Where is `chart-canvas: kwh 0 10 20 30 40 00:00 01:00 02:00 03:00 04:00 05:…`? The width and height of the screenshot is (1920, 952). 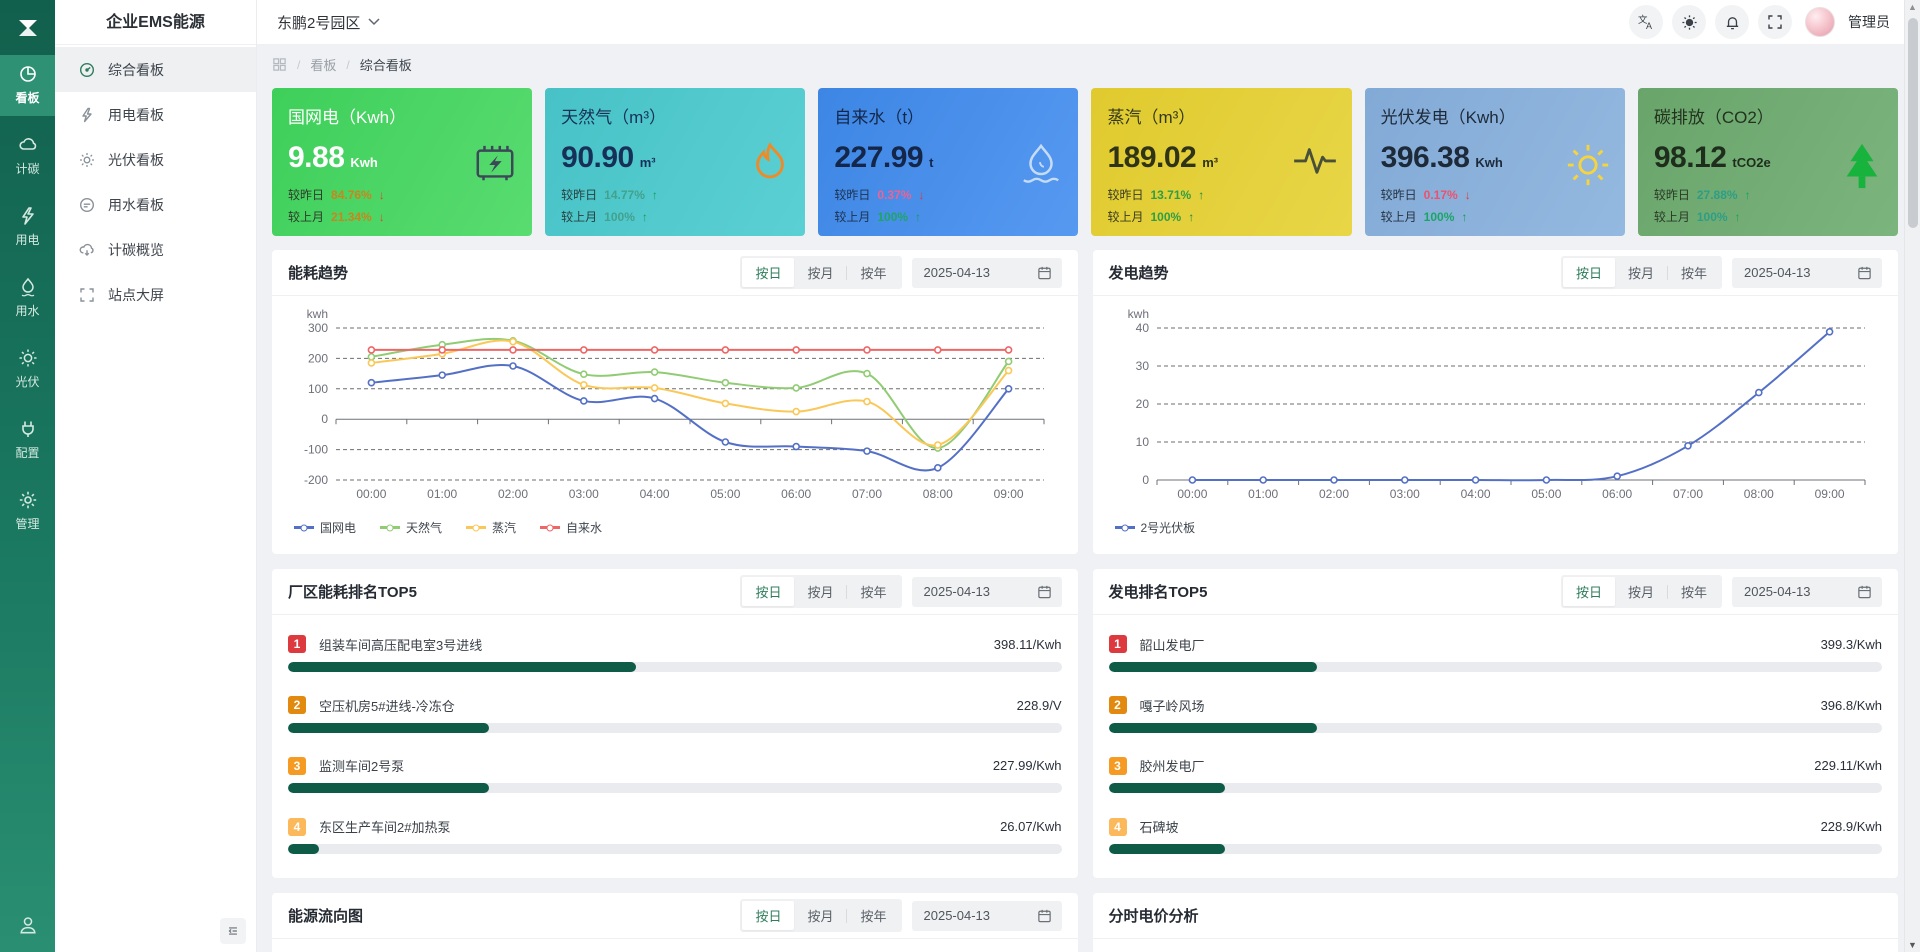 chart-canvas: kwh 0 10 20 30 40 00:00 01:00 02:00 03:00 04:00 05:… is located at coordinates (1496, 404).